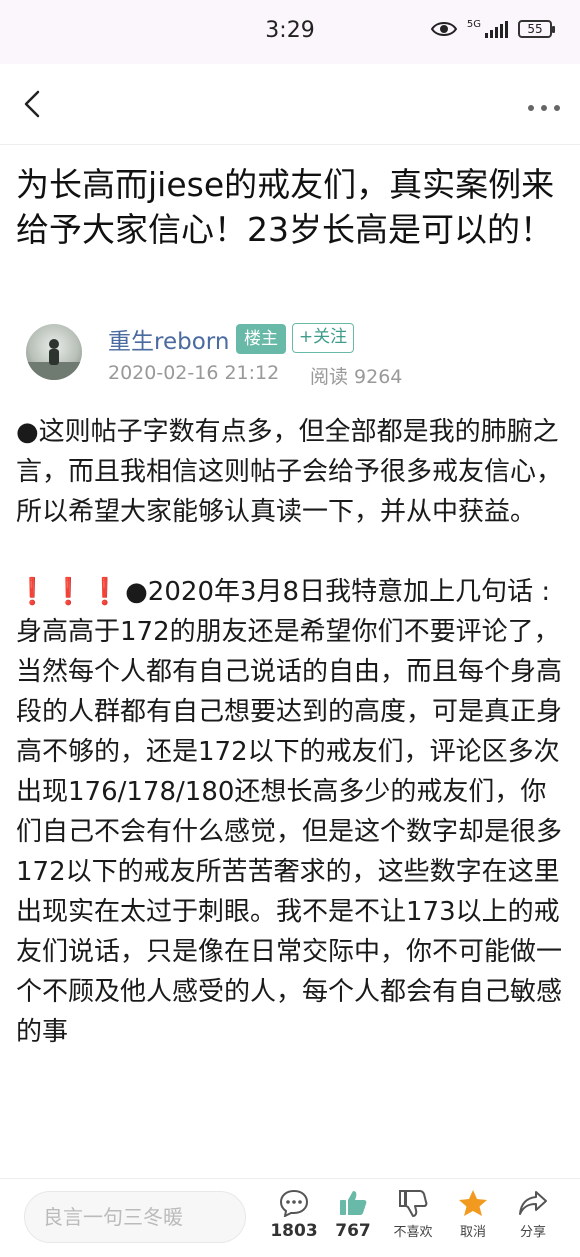  I want to click on bottom-bar: 1803 767 不喜欢 取消, so click(290, 1217).